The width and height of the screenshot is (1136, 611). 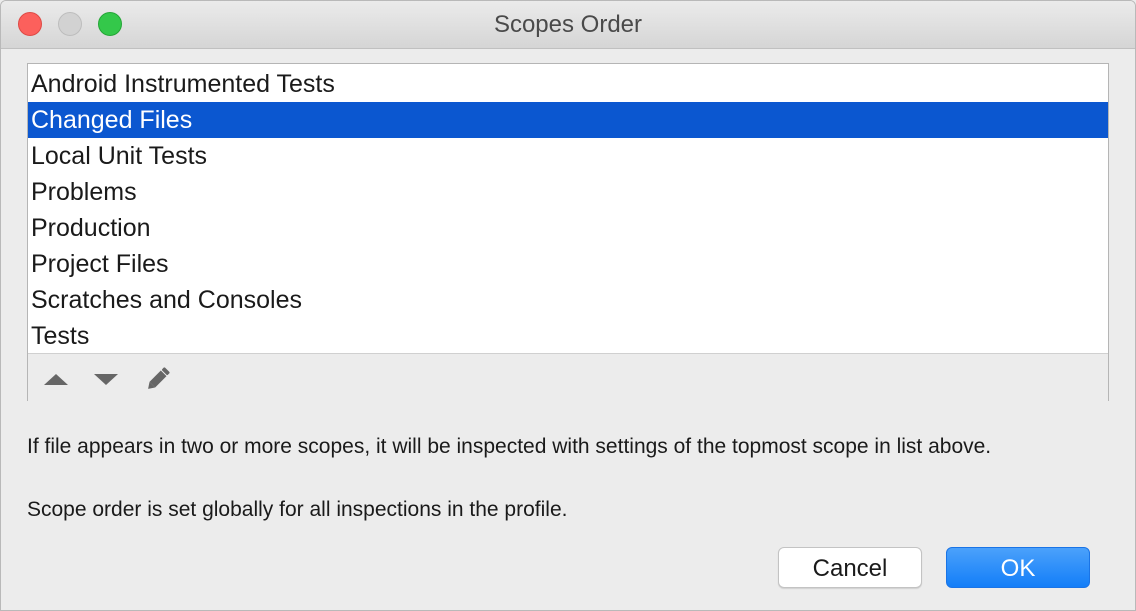 I want to click on move-down-button, so click(x=106, y=378).